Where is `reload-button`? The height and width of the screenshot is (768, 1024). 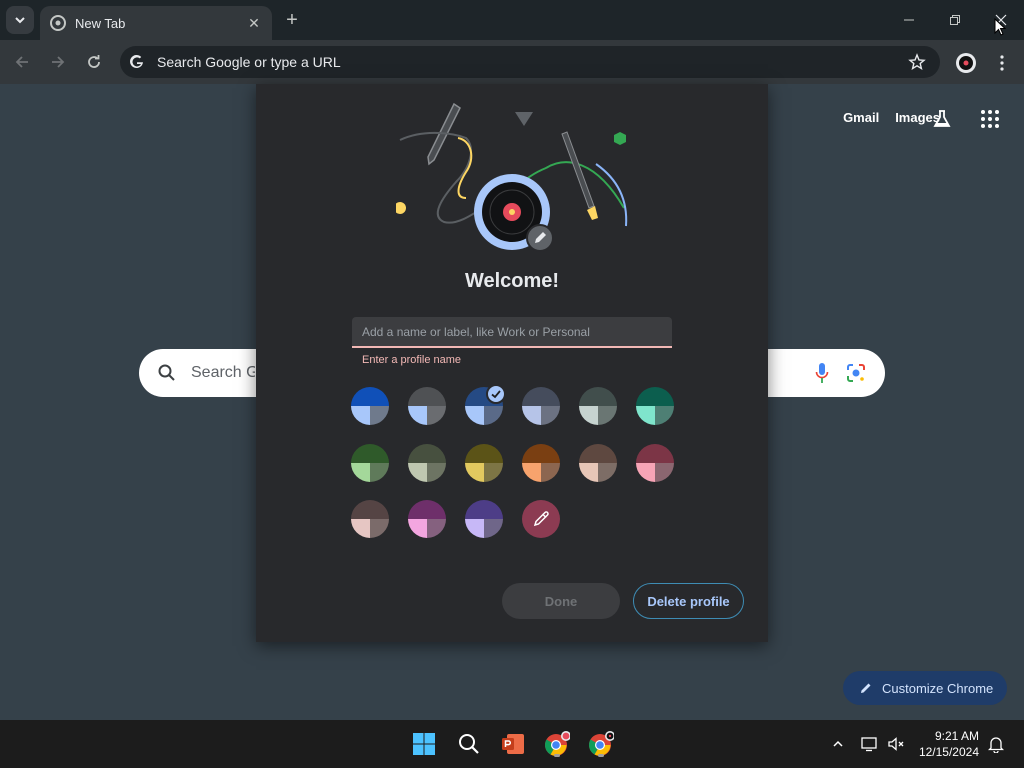
reload-button is located at coordinates (94, 62).